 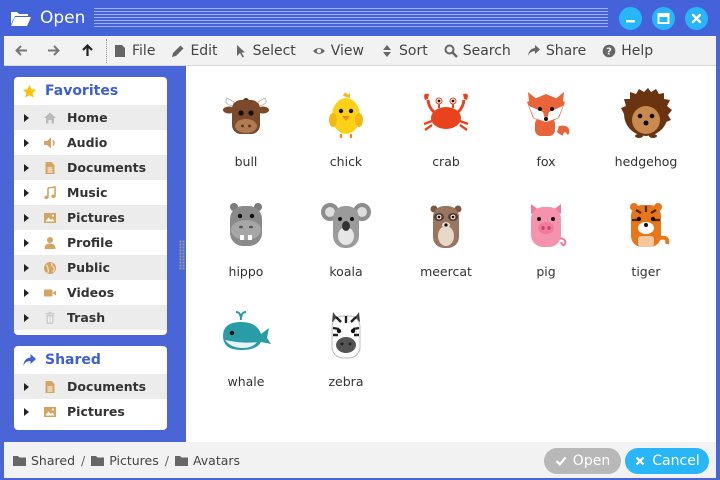 I want to click on sidebar-item-label: Videos, so click(x=91, y=292).